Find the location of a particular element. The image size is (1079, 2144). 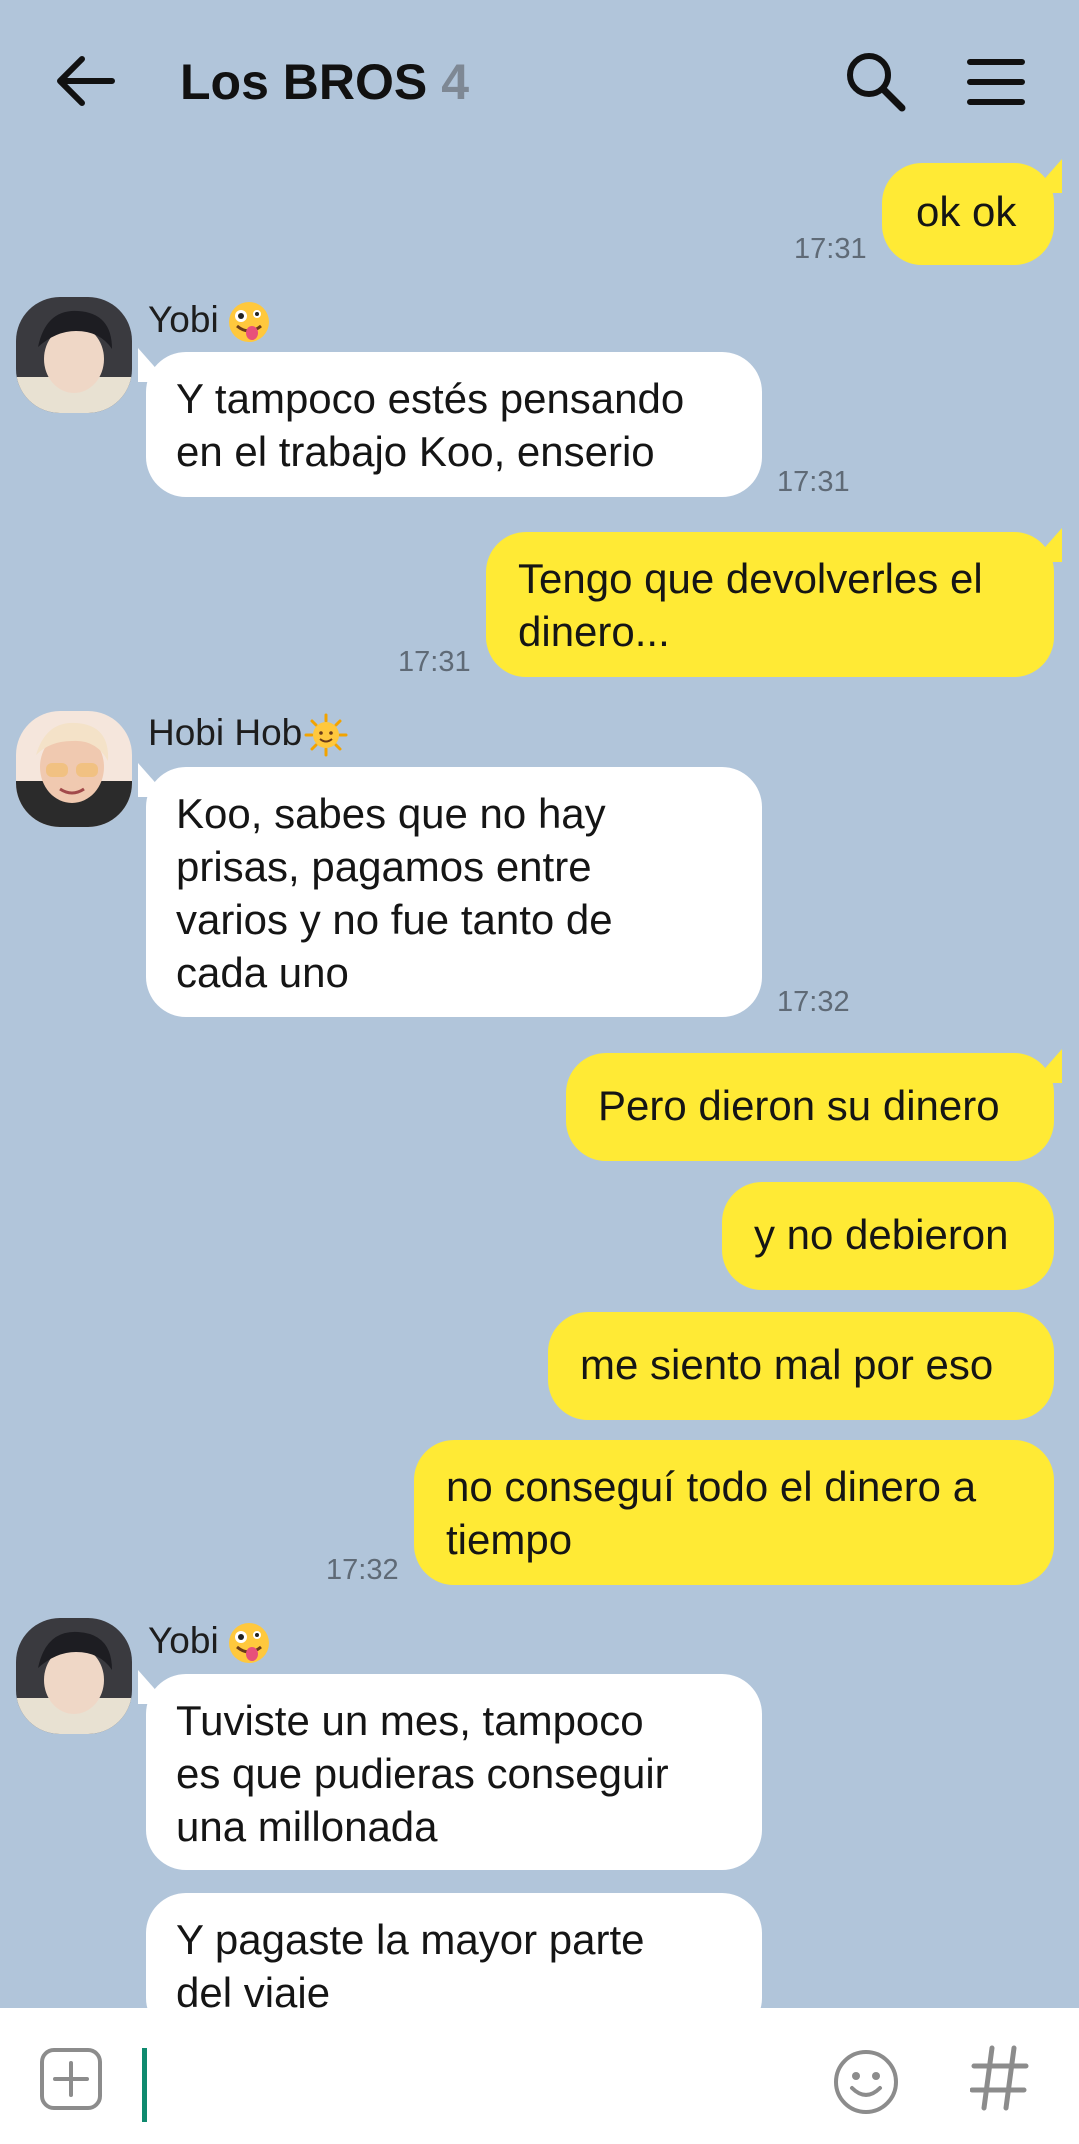

member-count: 4 is located at coordinates (455, 82).